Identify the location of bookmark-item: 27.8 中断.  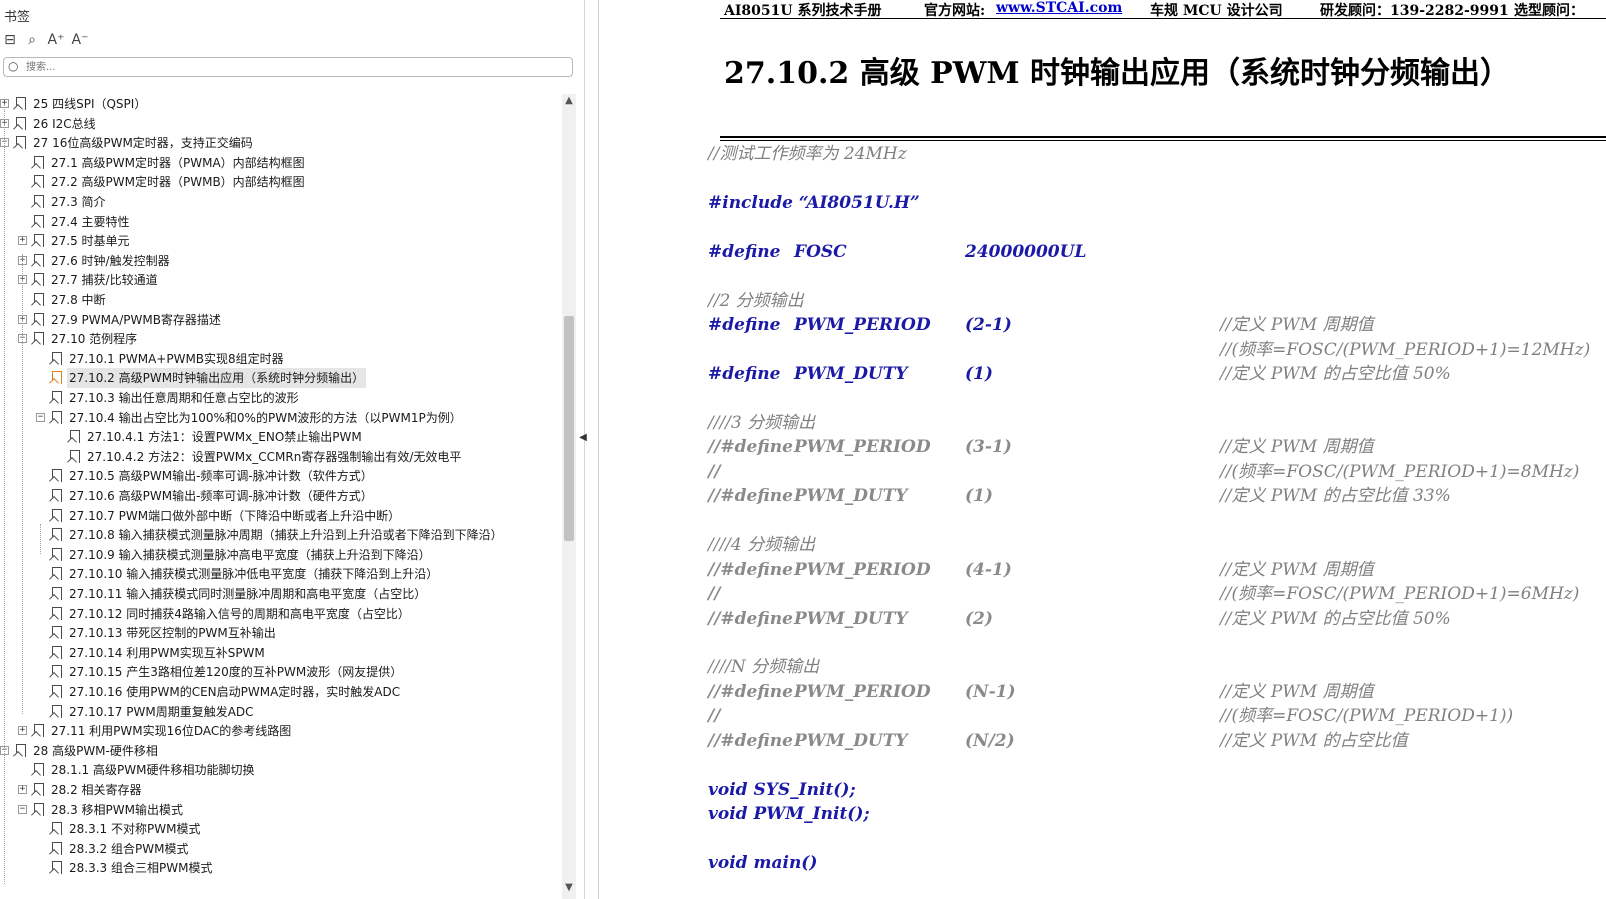
(281, 300).